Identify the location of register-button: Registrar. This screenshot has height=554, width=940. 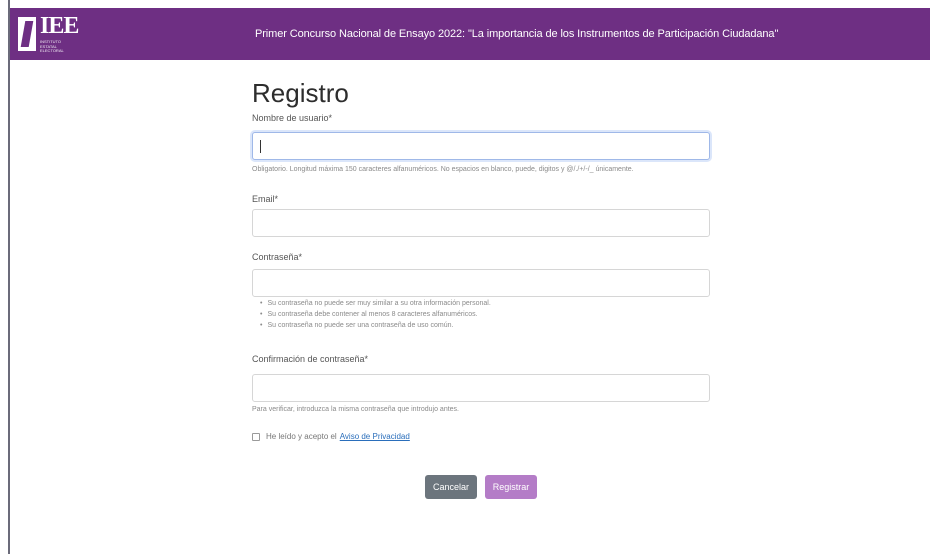
(511, 487).